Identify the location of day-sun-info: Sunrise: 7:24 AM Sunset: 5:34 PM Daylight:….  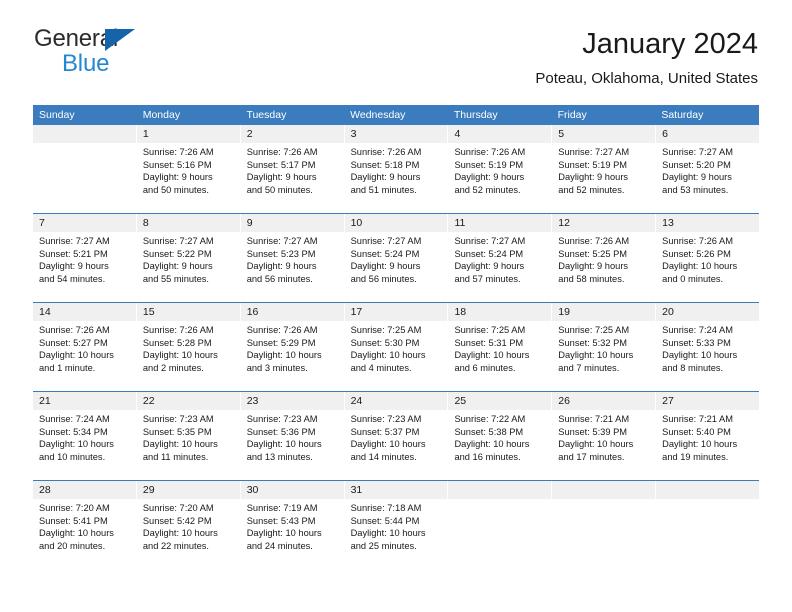
(84, 436).